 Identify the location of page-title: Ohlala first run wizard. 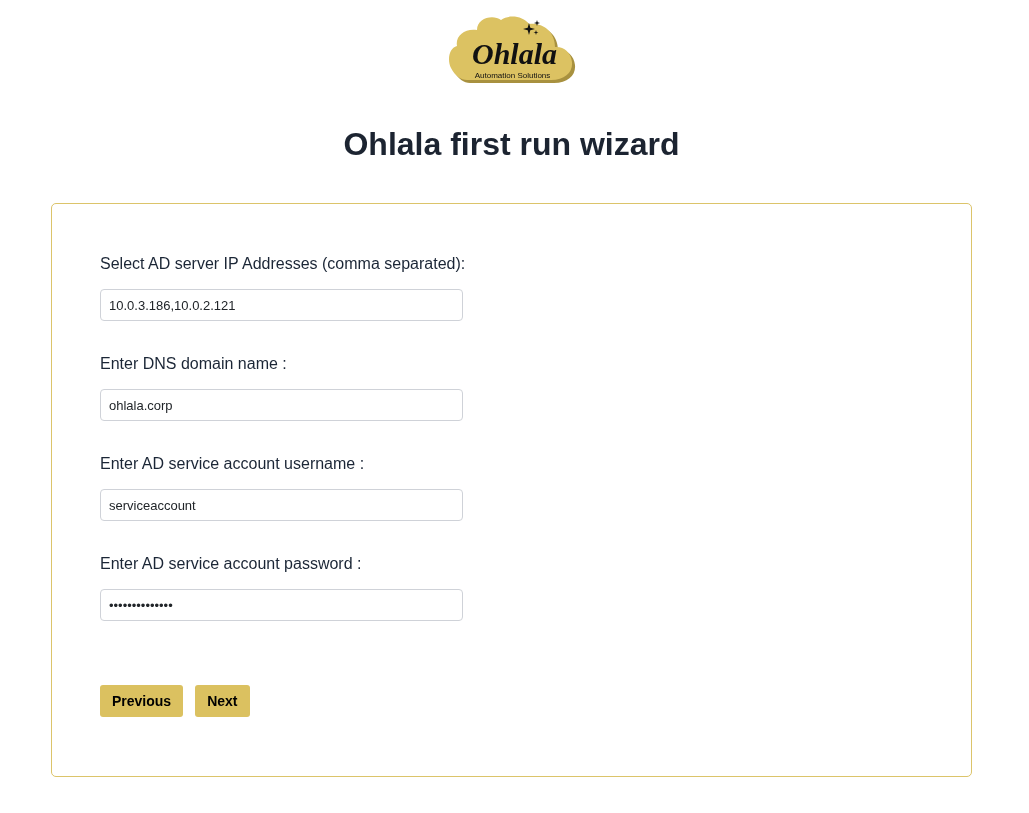
(511, 144).